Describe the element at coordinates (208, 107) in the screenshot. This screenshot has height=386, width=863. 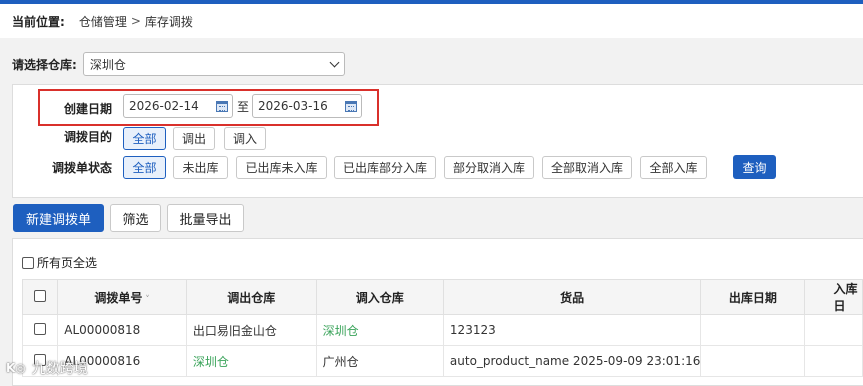
I see `highlight-box` at that location.